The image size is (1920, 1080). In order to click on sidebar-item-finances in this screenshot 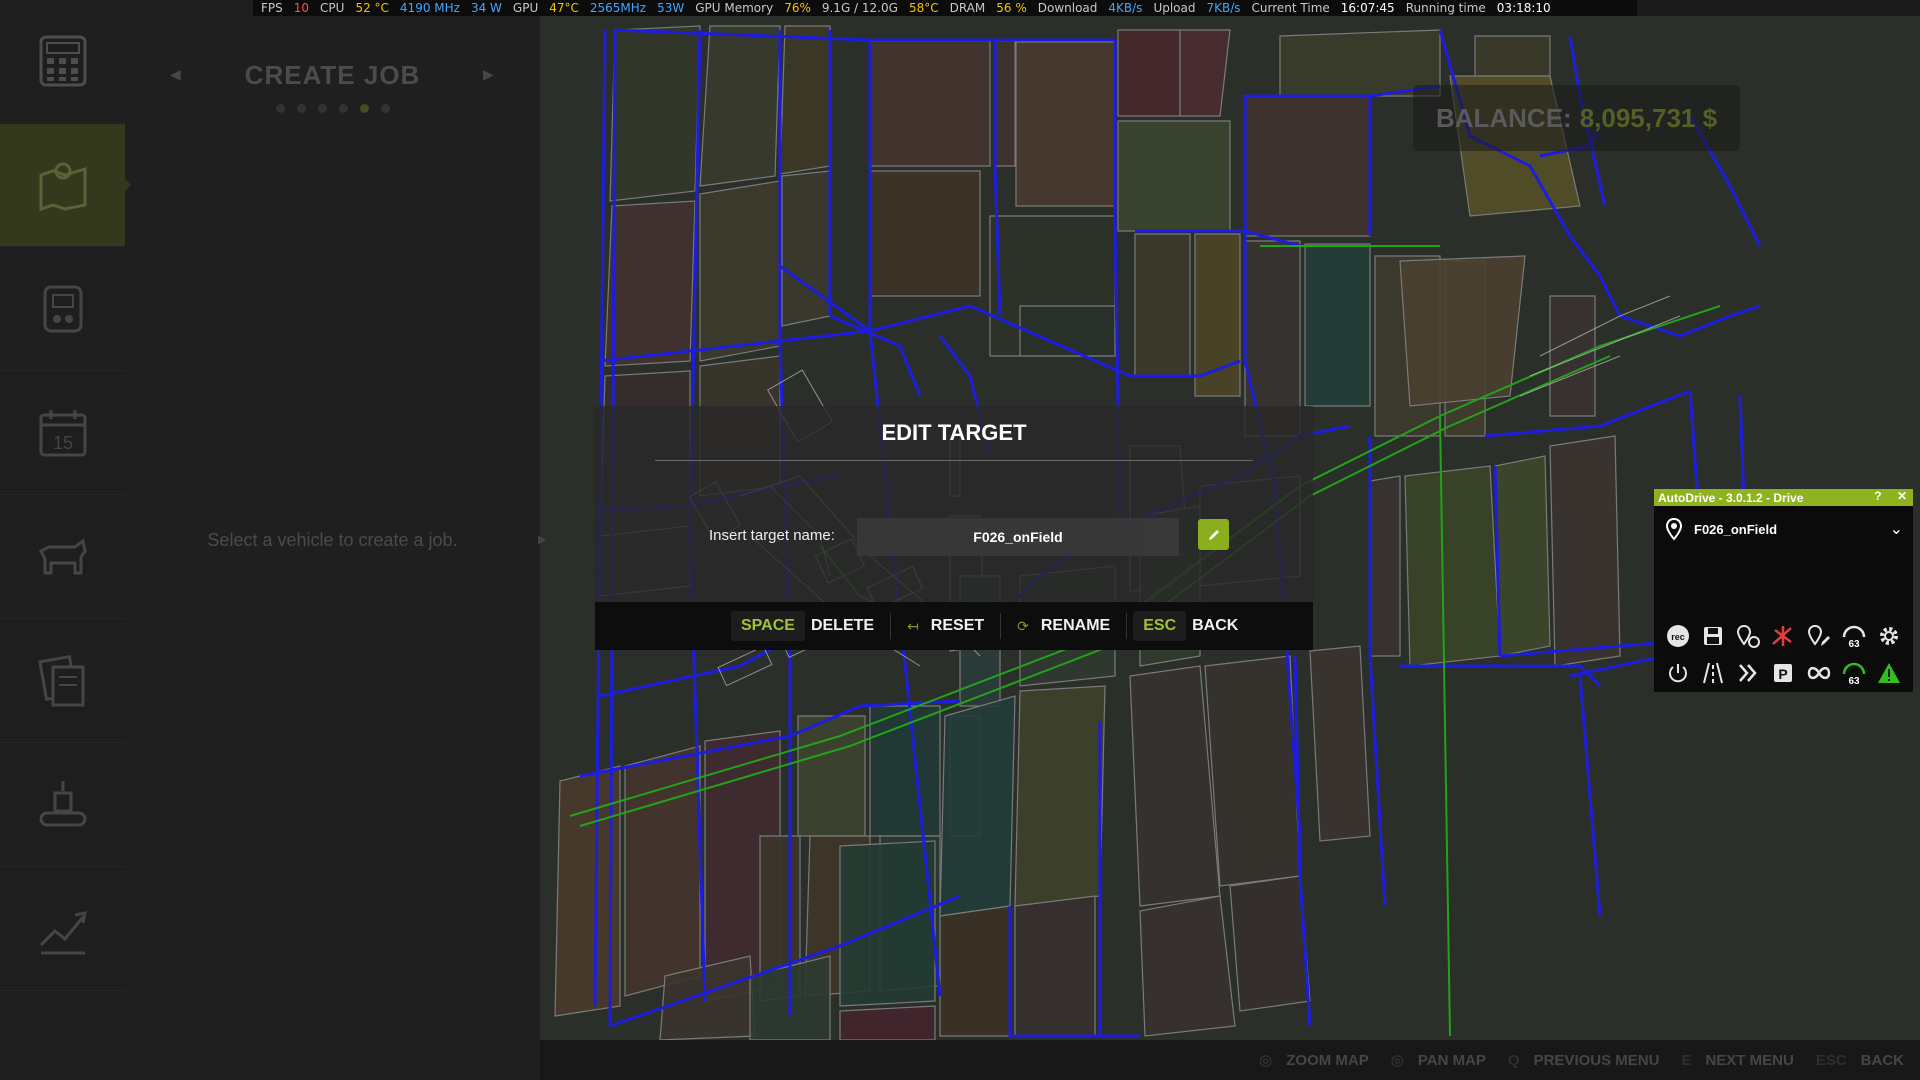, I will do `click(62, 929)`.